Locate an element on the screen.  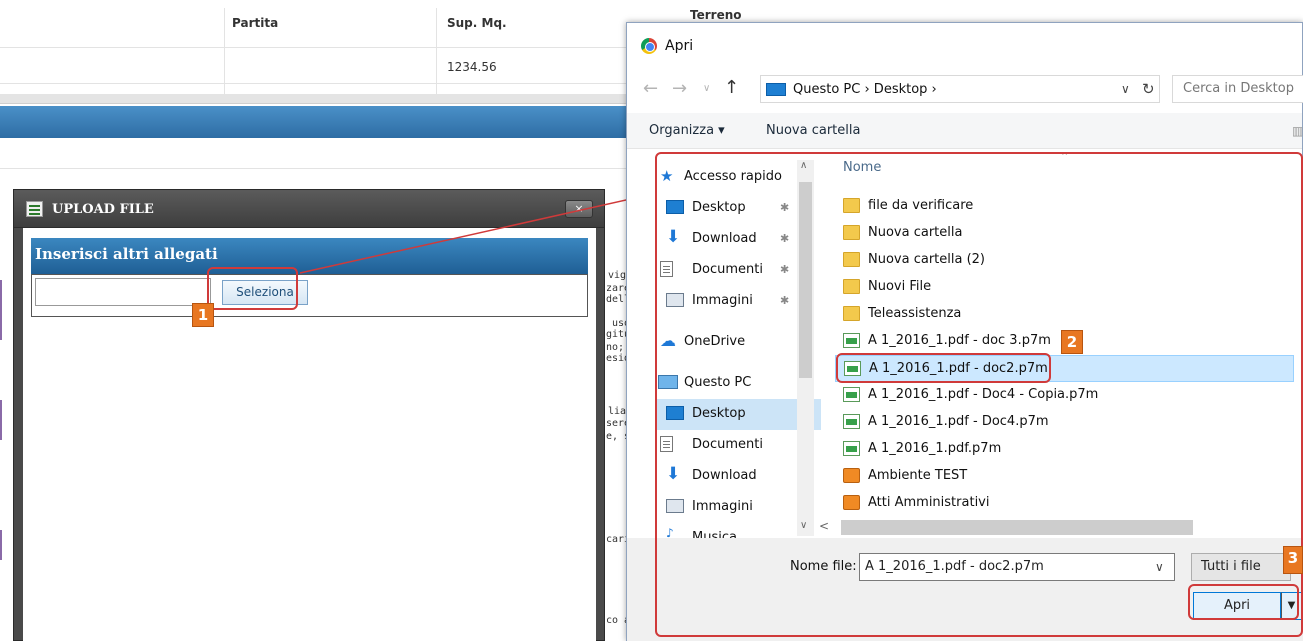
view-options-icon: ▥ is located at coordinates (1297, 131).